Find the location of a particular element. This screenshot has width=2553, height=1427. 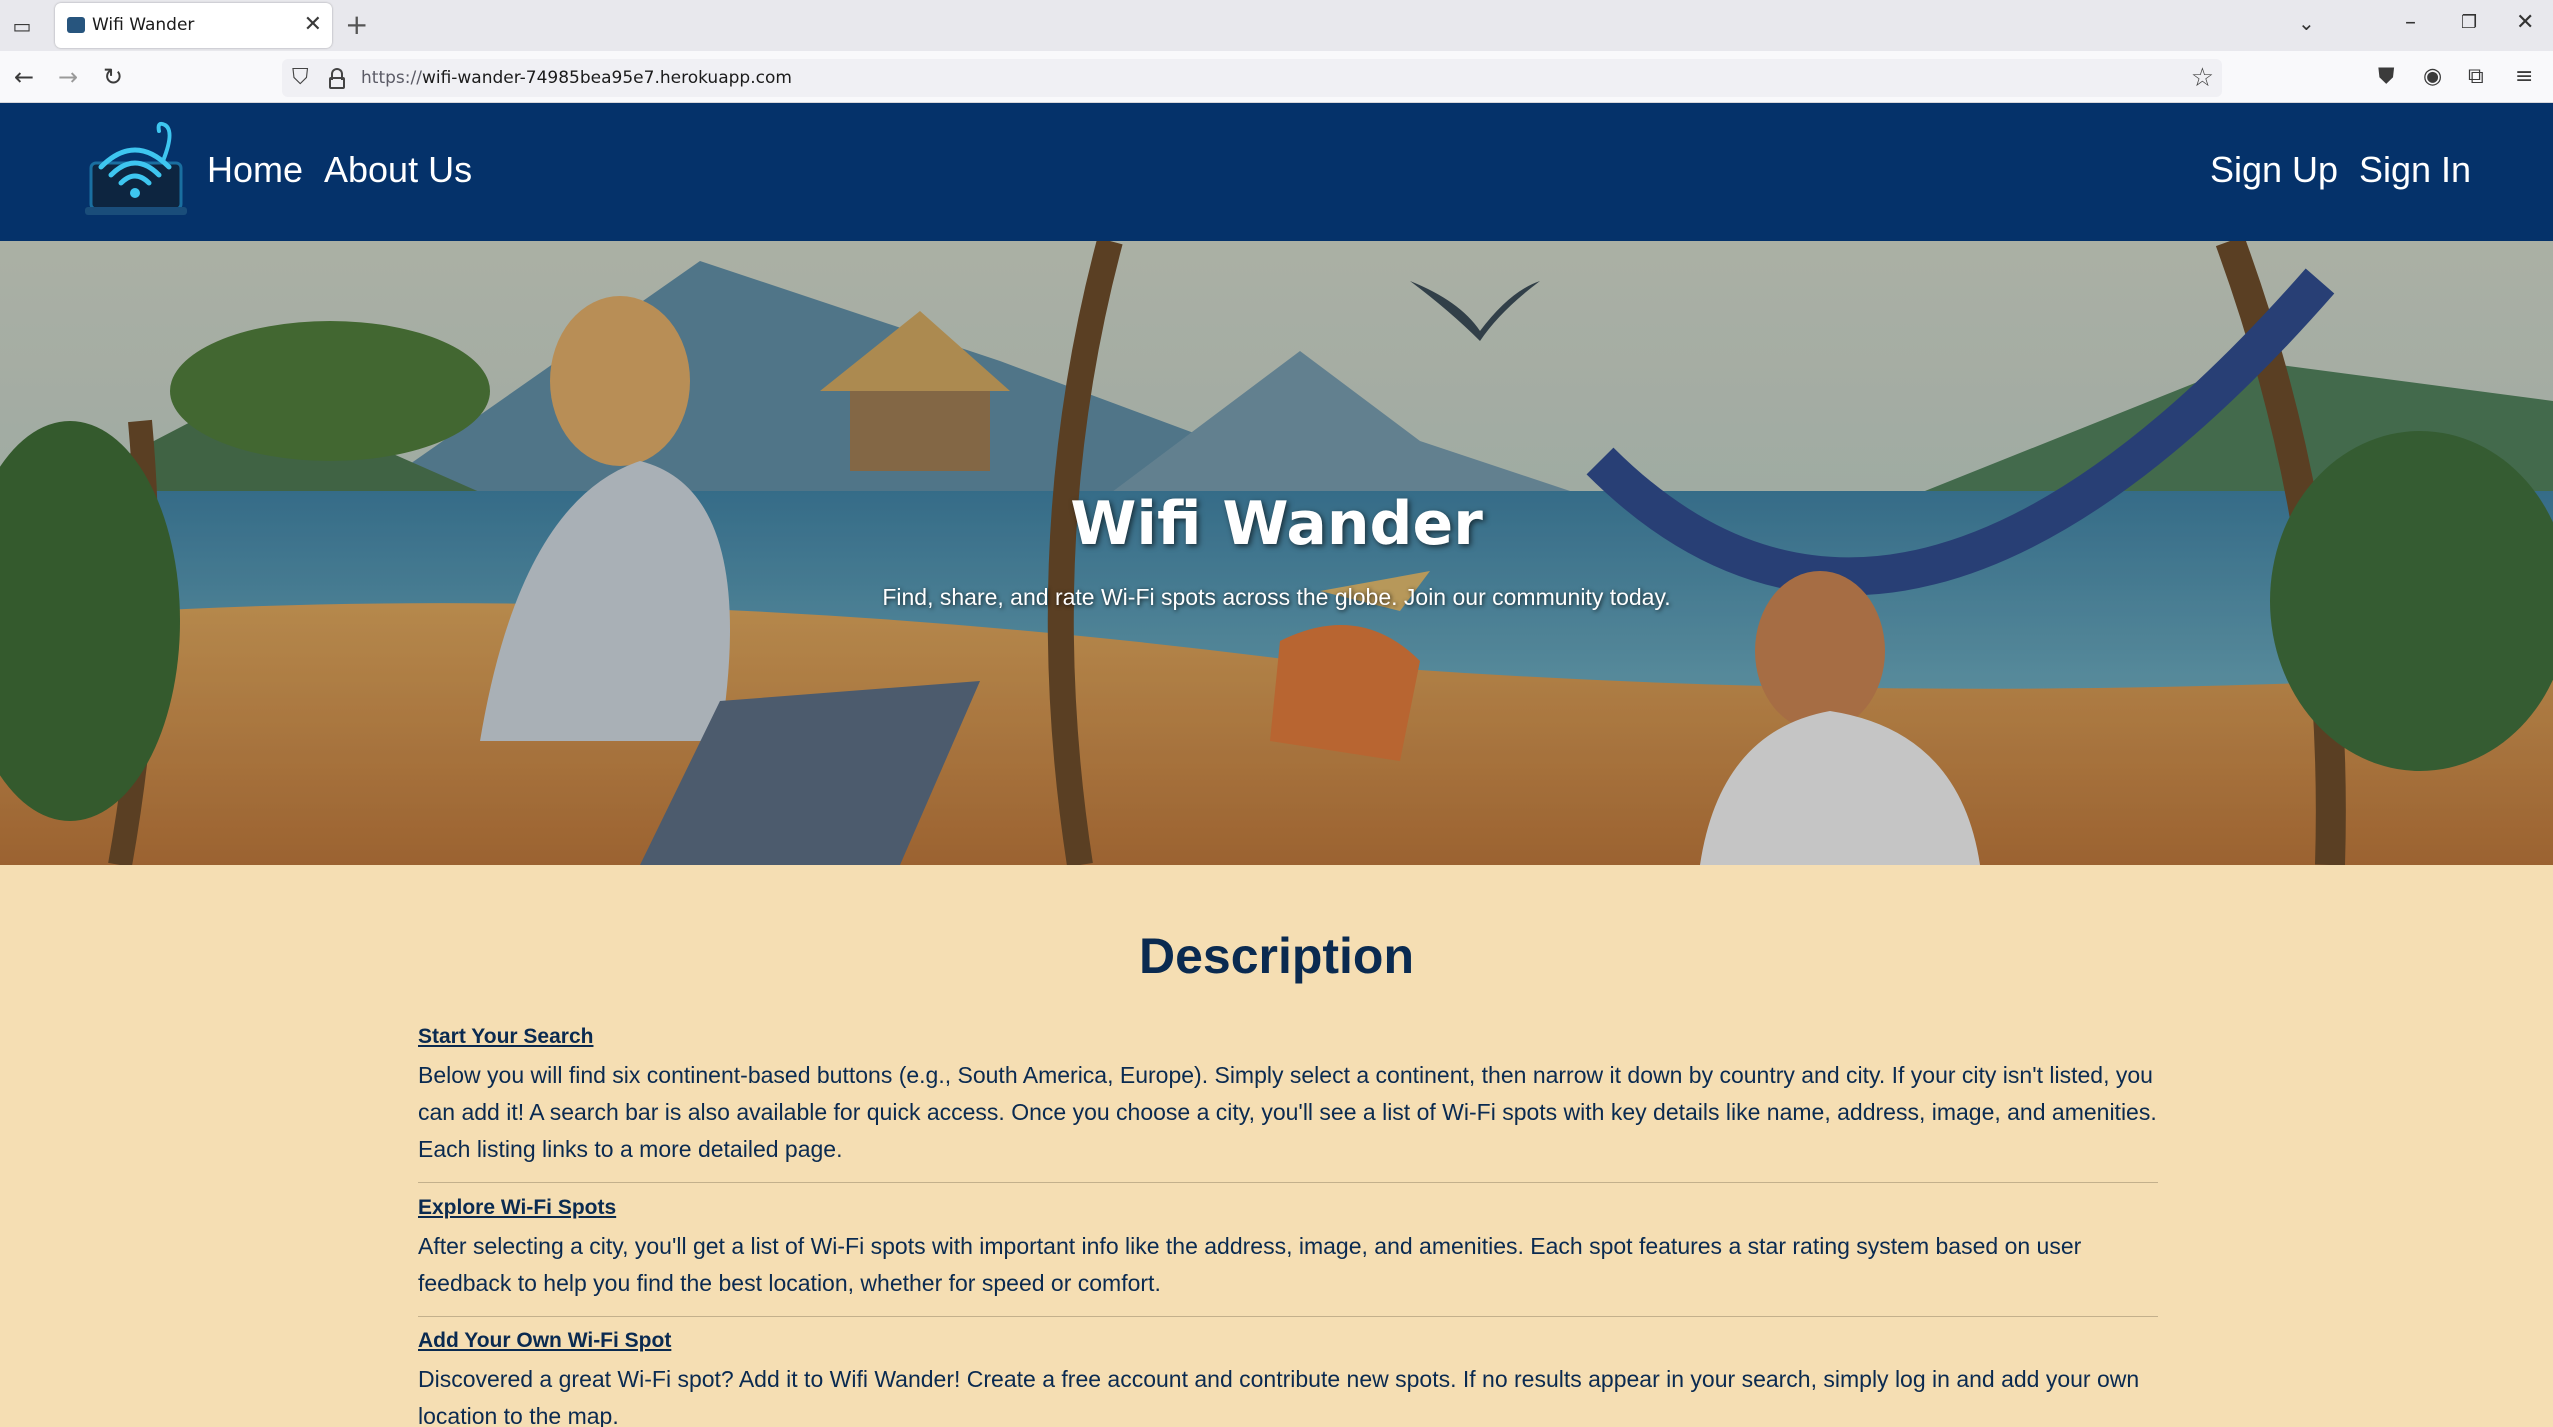

browser-tab: Wifi Wander ✕ is located at coordinates (193, 25).